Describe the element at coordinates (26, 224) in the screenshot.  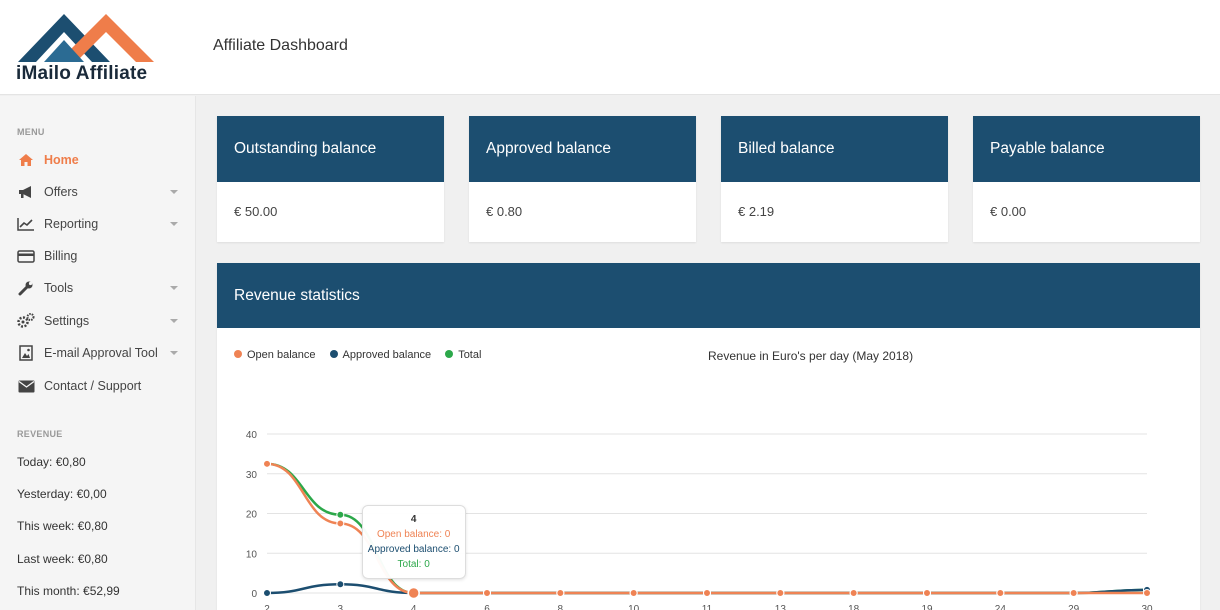
I see `line-chart-icon` at that location.